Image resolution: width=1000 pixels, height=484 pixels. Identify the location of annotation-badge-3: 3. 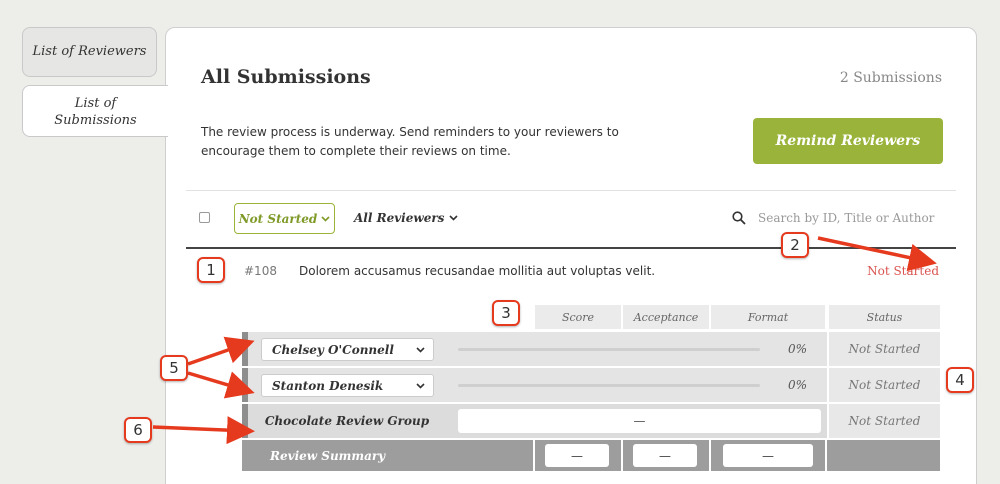
(506, 313).